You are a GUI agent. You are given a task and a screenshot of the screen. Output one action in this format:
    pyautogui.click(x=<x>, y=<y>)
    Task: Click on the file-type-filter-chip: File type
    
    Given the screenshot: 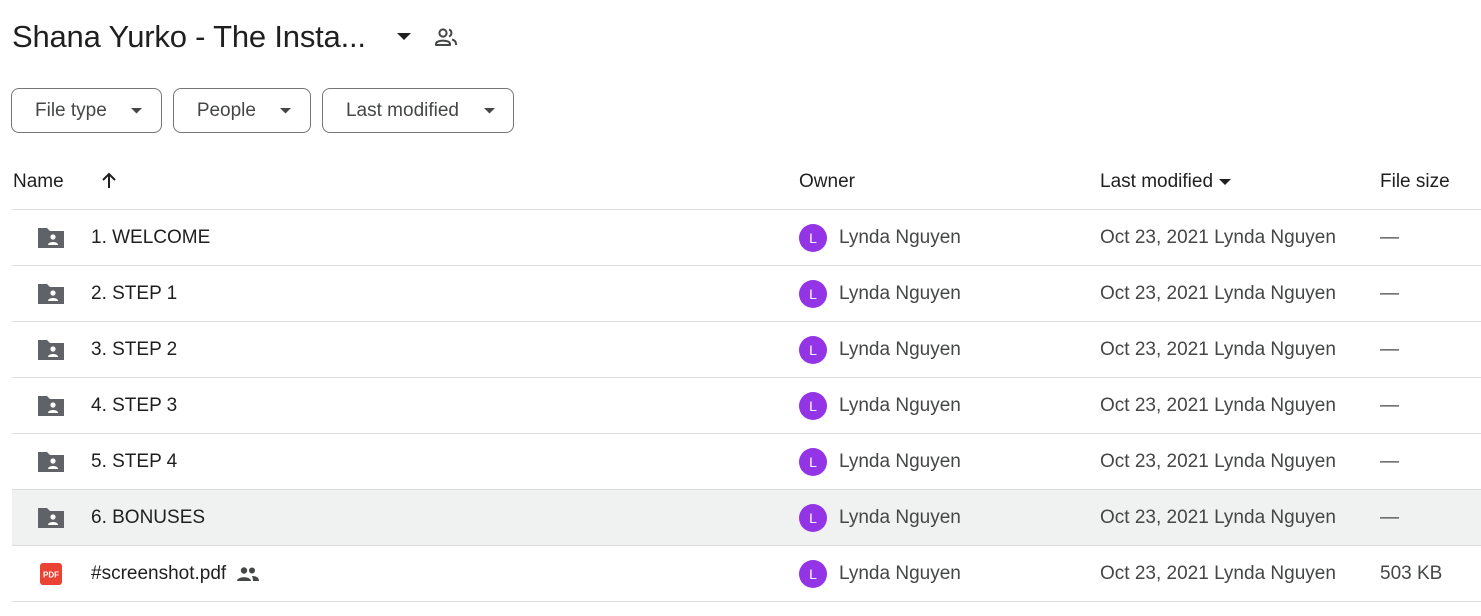 What is the action you would take?
    pyautogui.click(x=86, y=110)
    